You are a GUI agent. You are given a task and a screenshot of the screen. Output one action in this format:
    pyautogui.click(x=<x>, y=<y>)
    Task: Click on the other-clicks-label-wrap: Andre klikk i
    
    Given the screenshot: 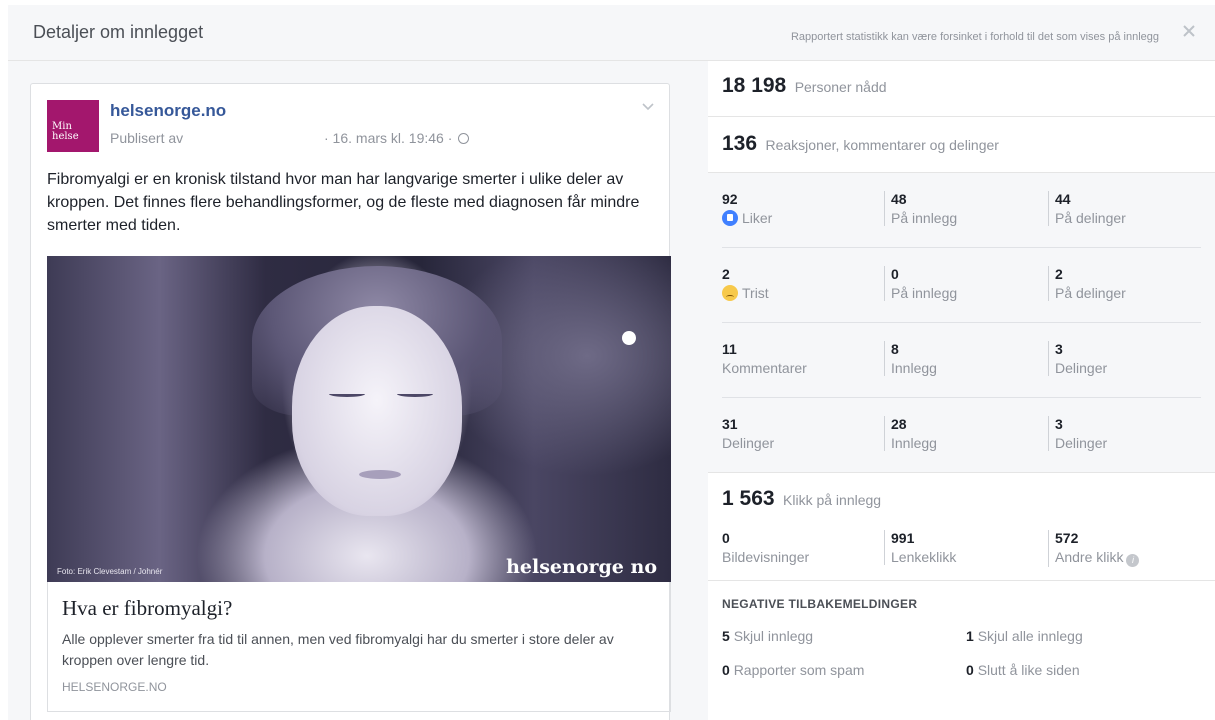 What is the action you would take?
    pyautogui.click(x=1097, y=558)
    